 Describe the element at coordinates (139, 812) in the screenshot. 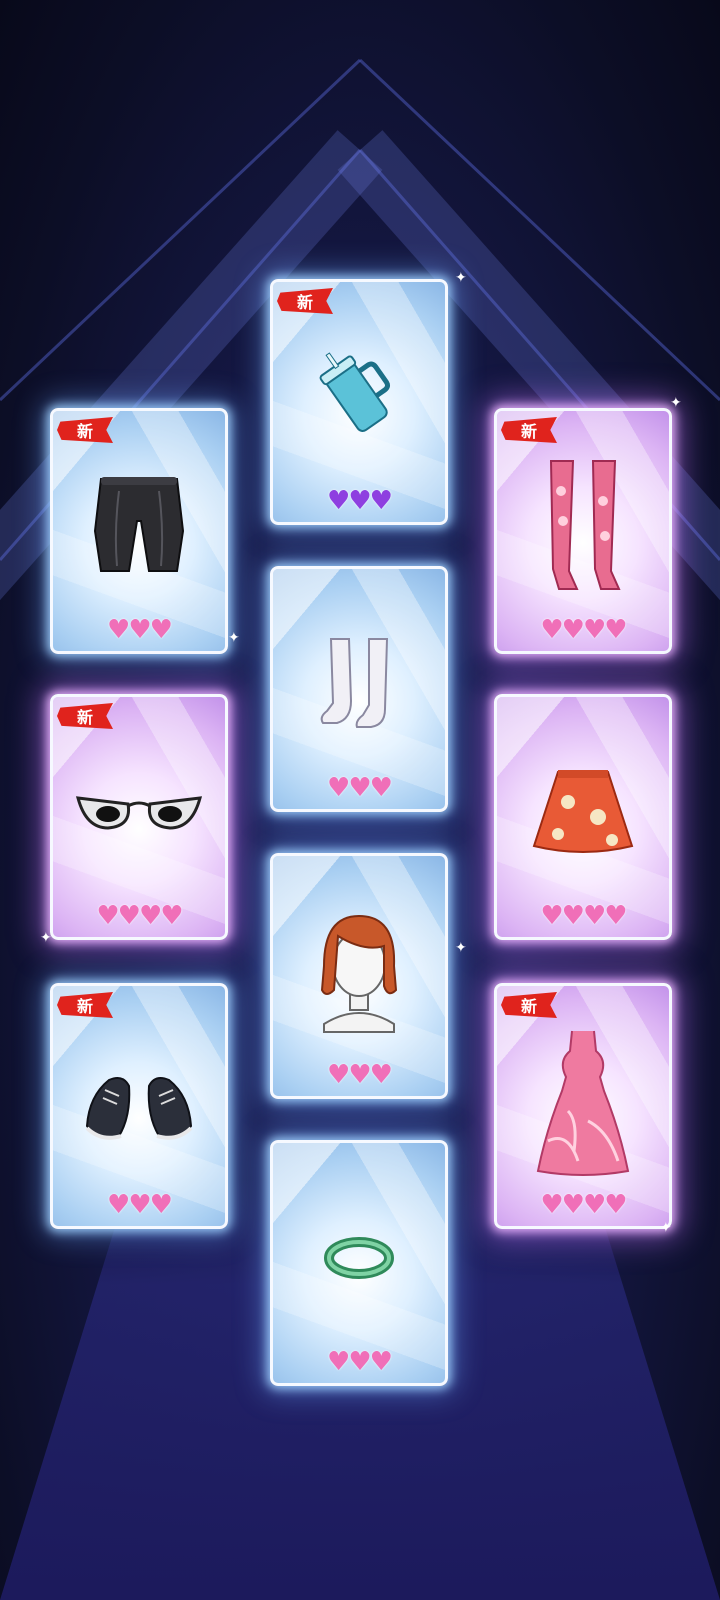

I see `cat-eye-sunglasses-icon` at that location.